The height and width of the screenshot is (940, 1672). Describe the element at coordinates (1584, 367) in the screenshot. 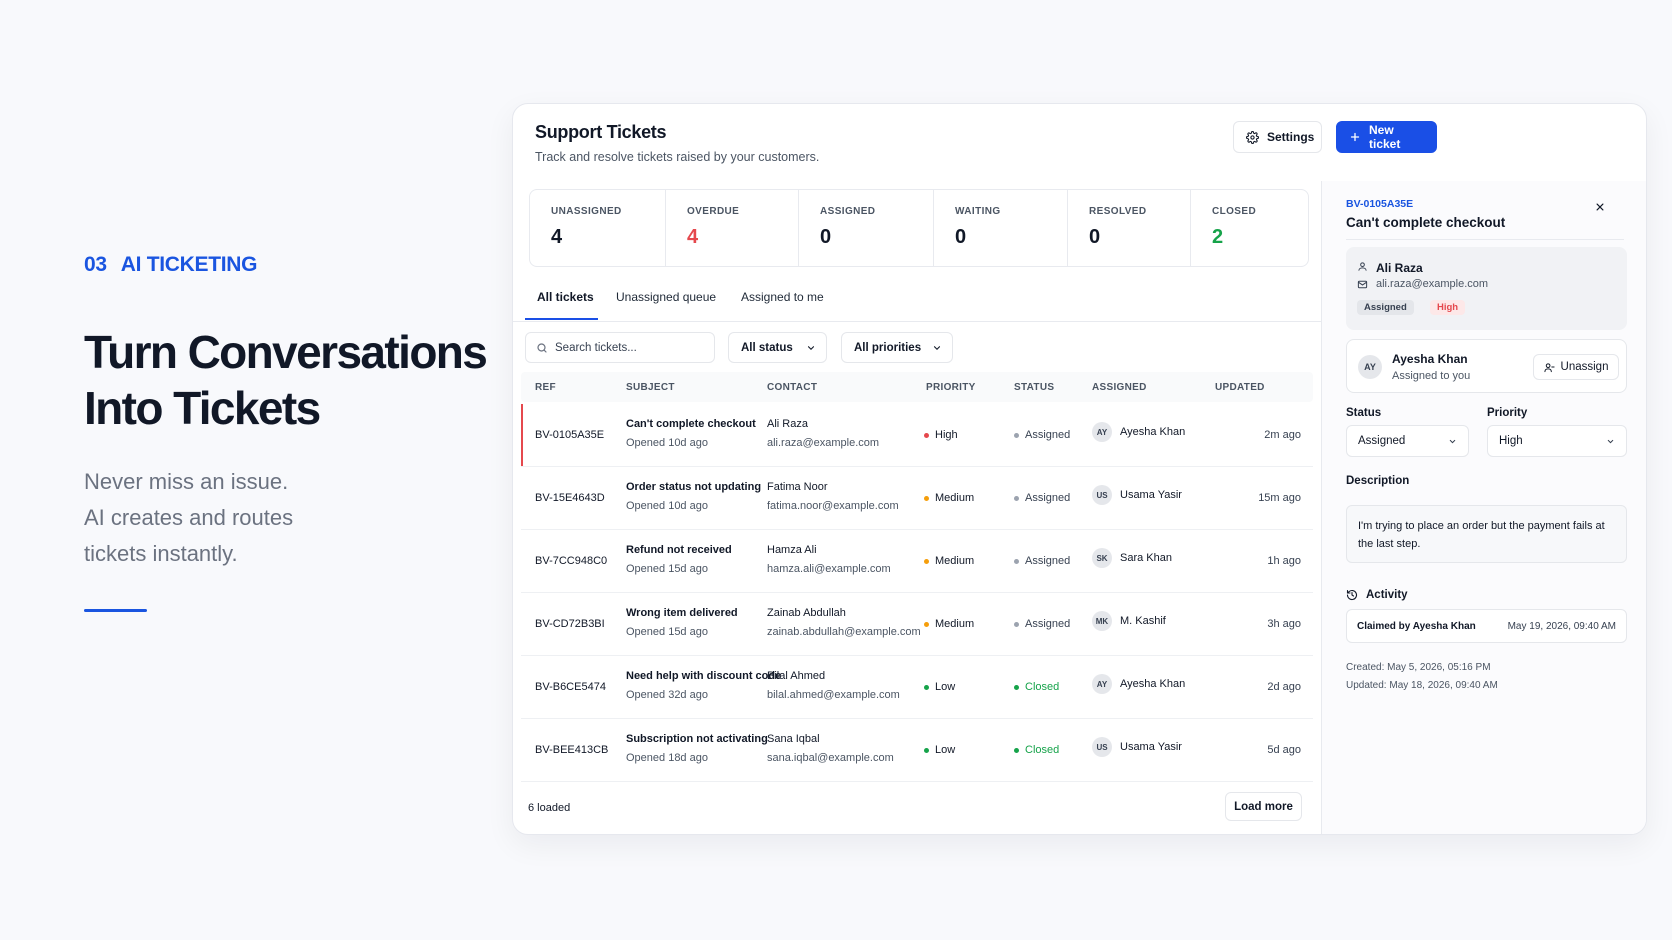

I see `unassign-label: Unassign` at that location.